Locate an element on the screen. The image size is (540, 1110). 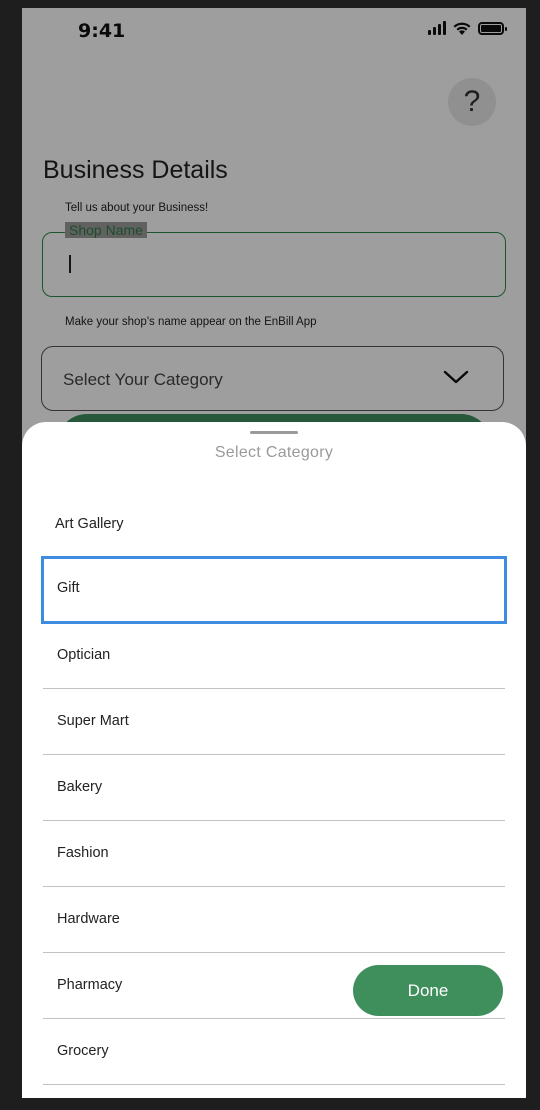
category-item-super-mart: Super Mart is located at coordinates (274, 722).